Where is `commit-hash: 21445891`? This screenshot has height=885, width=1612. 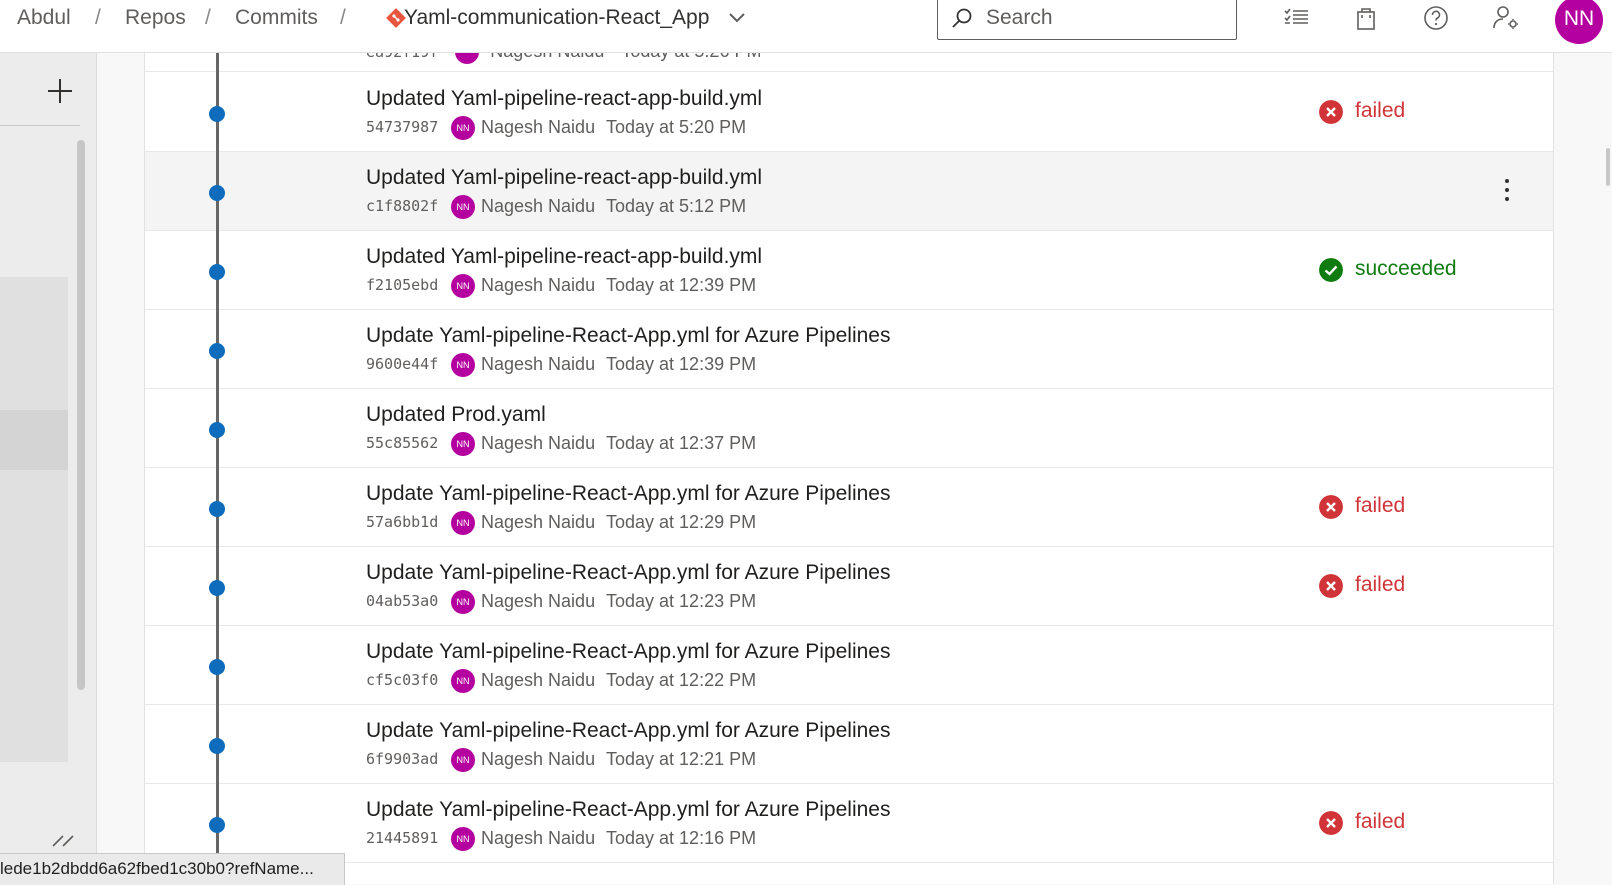
commit-hash: 21445891 is located at coordinates (402, 838).